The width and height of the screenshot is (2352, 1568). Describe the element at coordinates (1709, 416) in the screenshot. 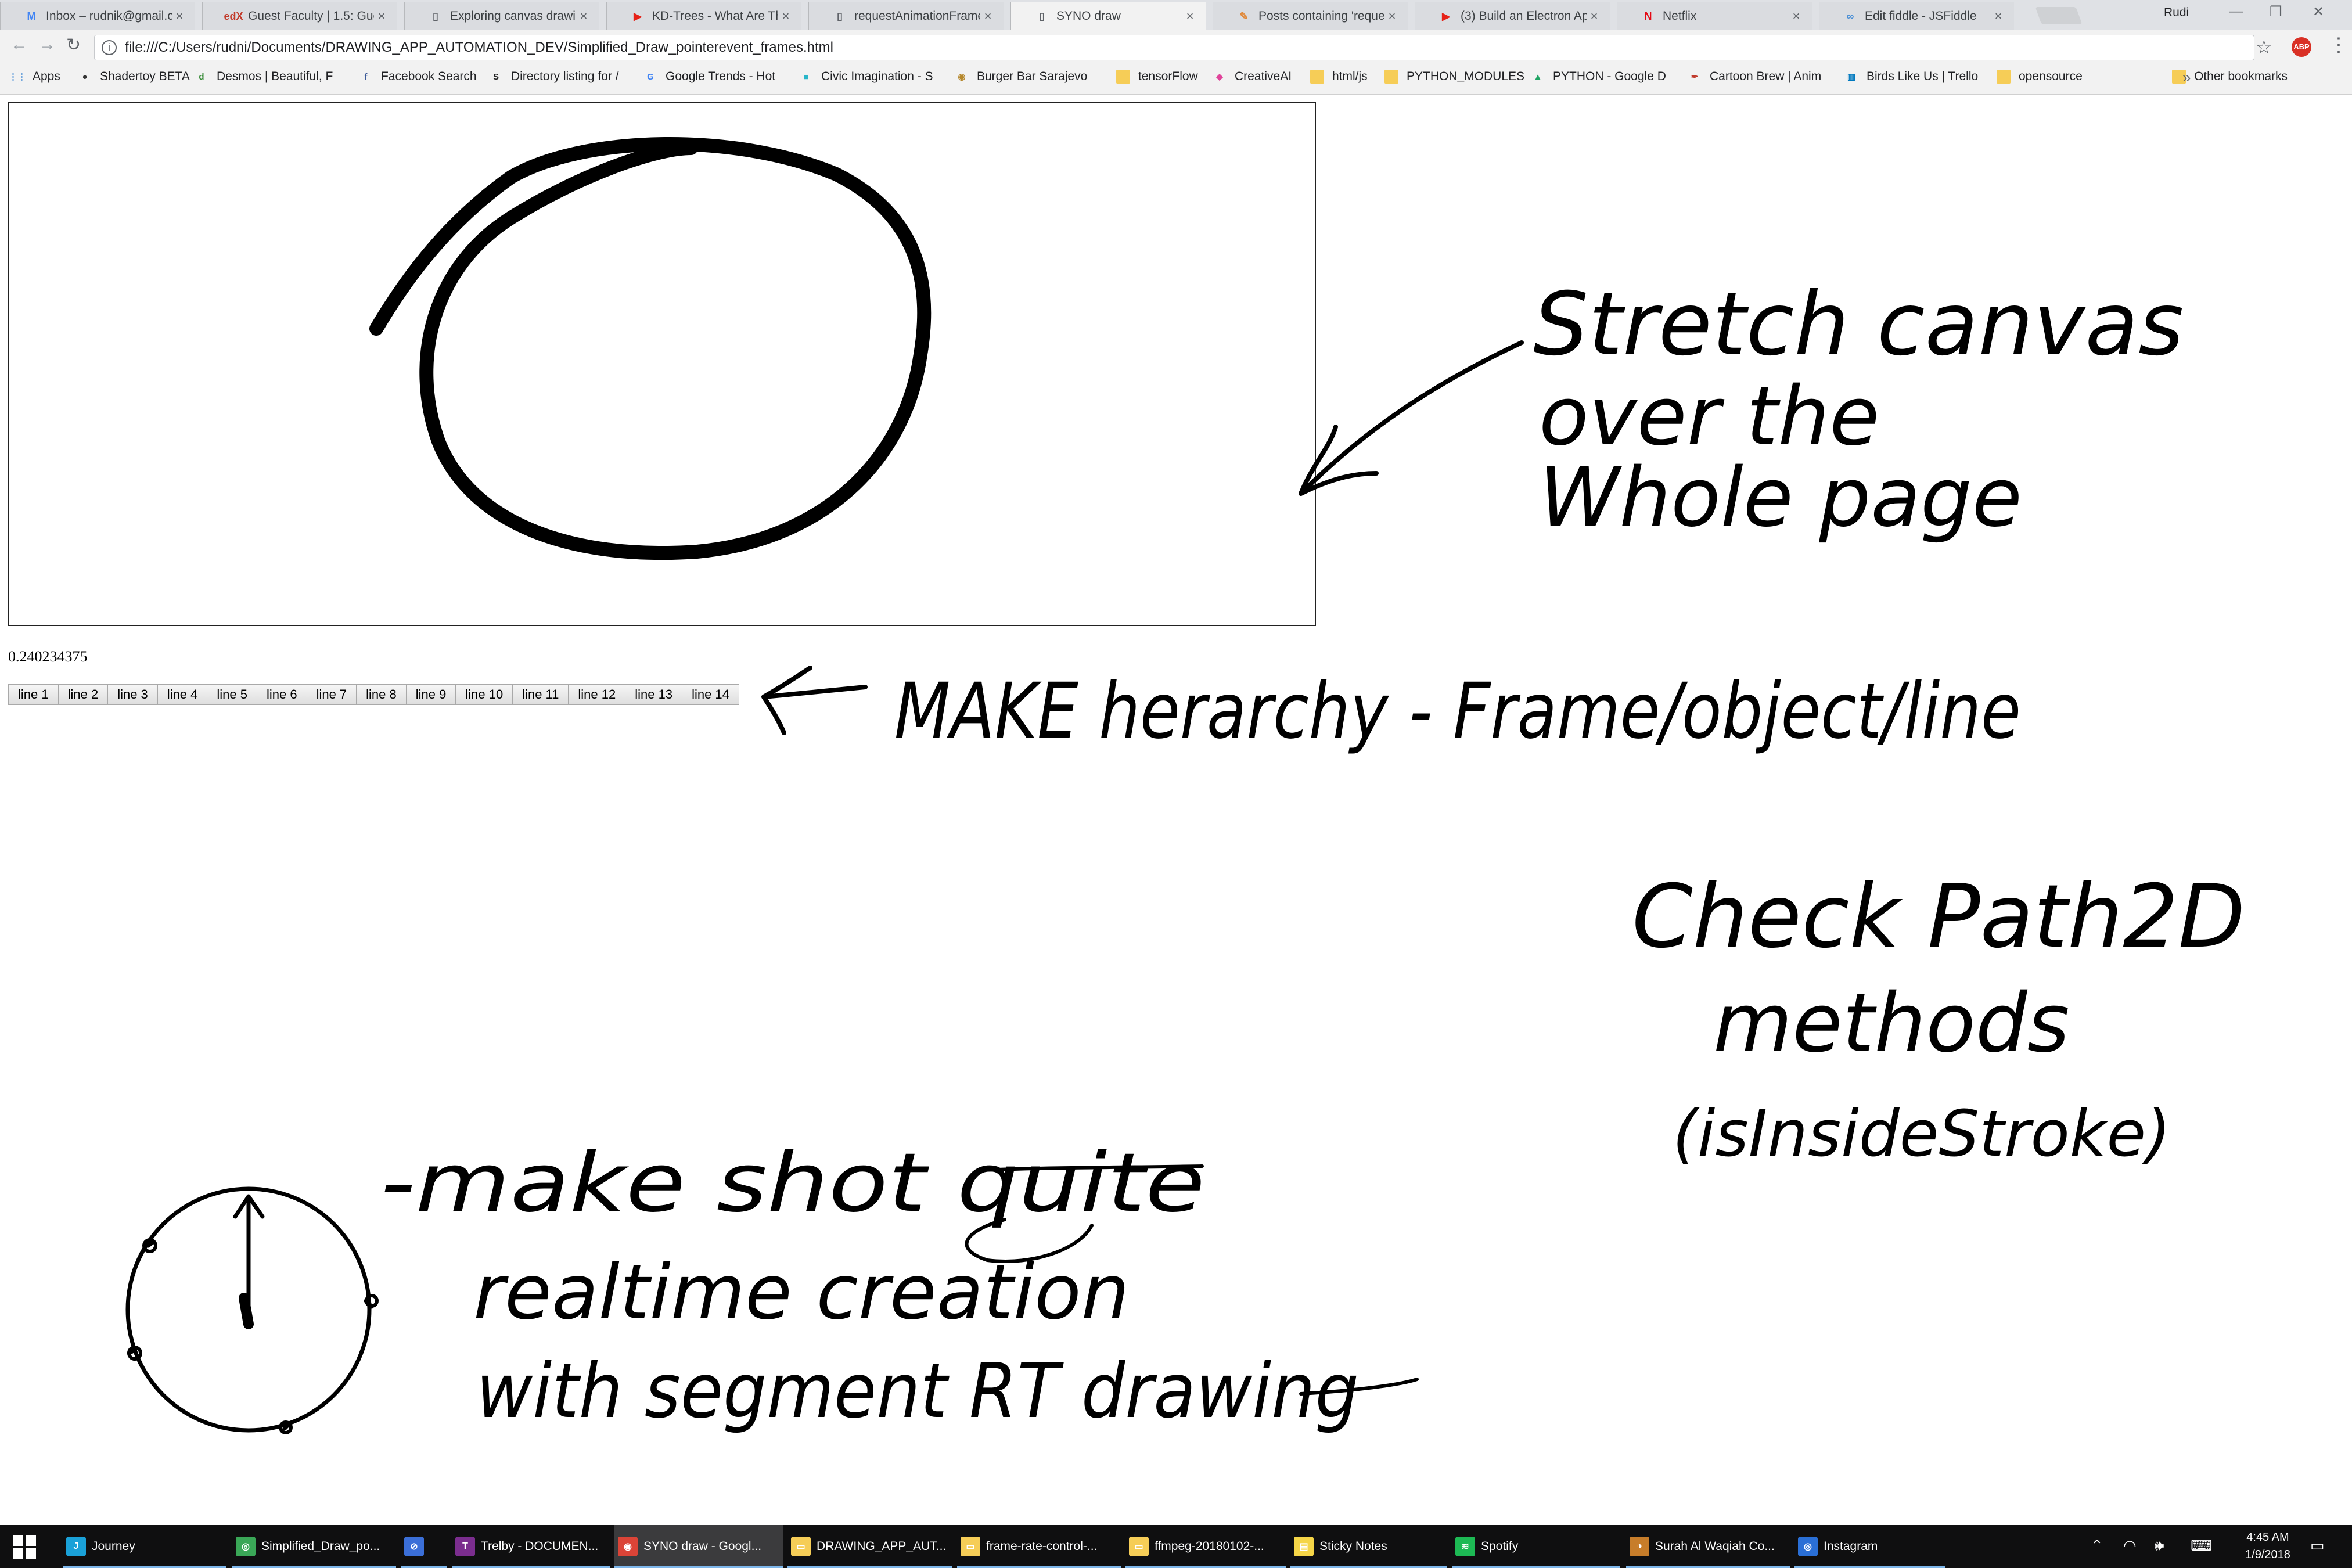

I see `note-stretch-line2: over the` at that location.